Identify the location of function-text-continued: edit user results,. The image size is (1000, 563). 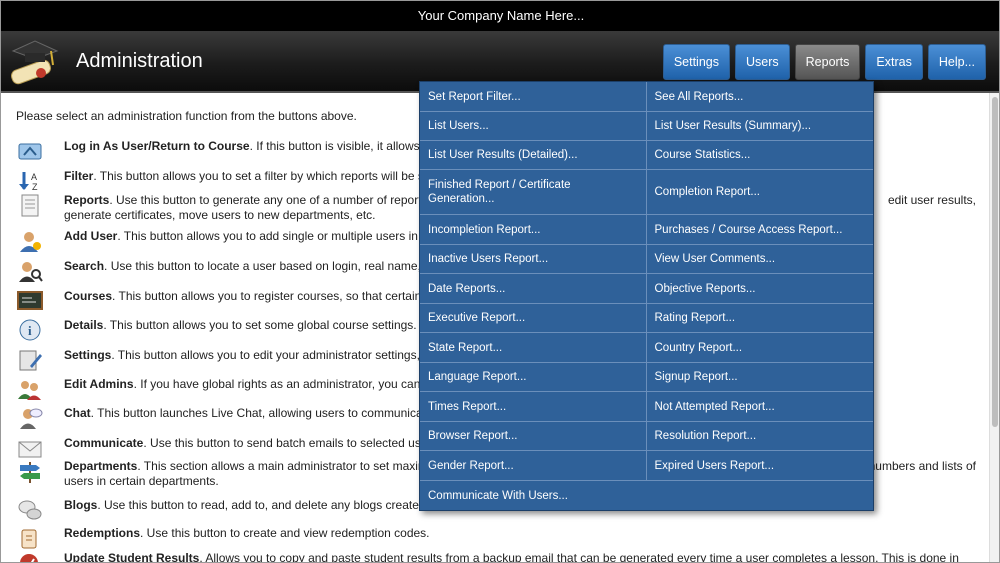
(931, 200).